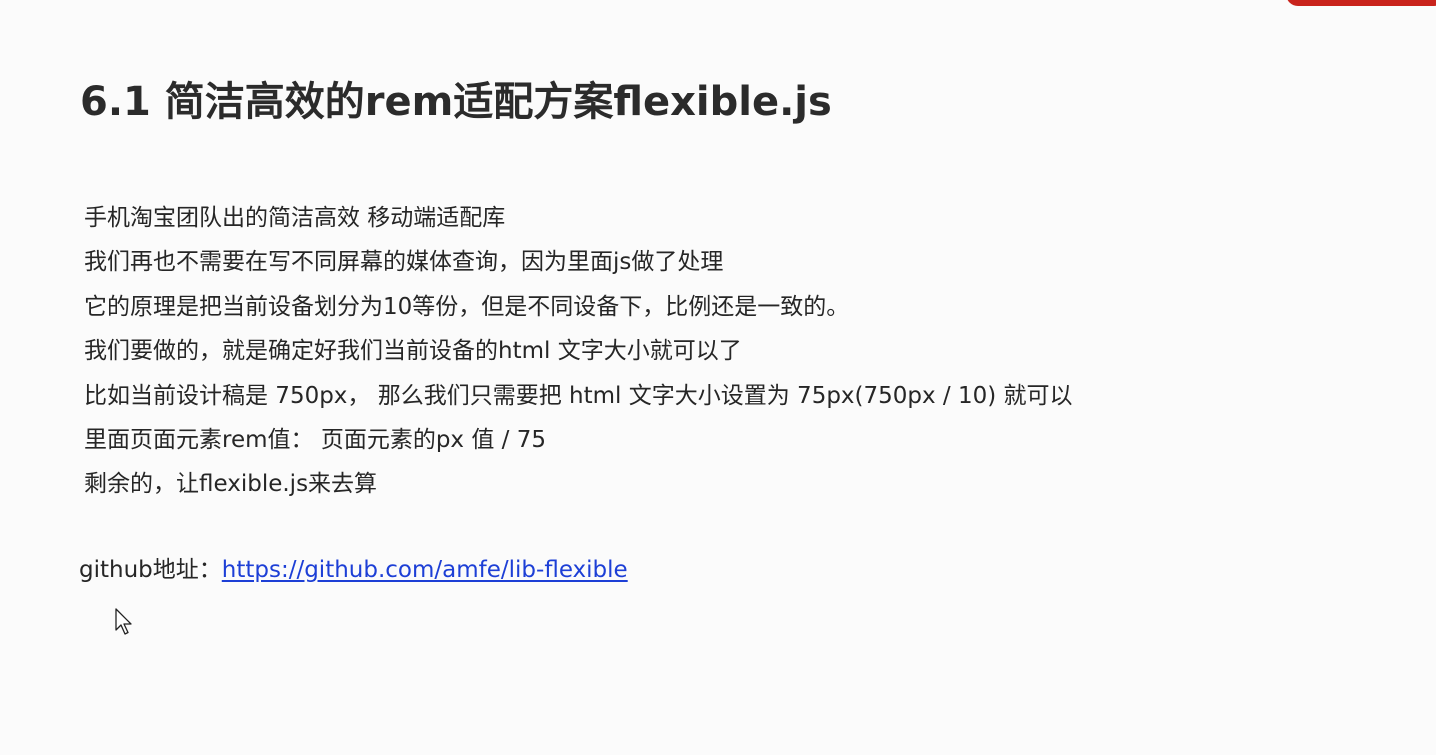  What do you see at coordinates (456, 102) in the screenshot?
I see `slide-title: 6.1 简洁高效的rem适配方案flexible.js` at bounding box center [456, 102].